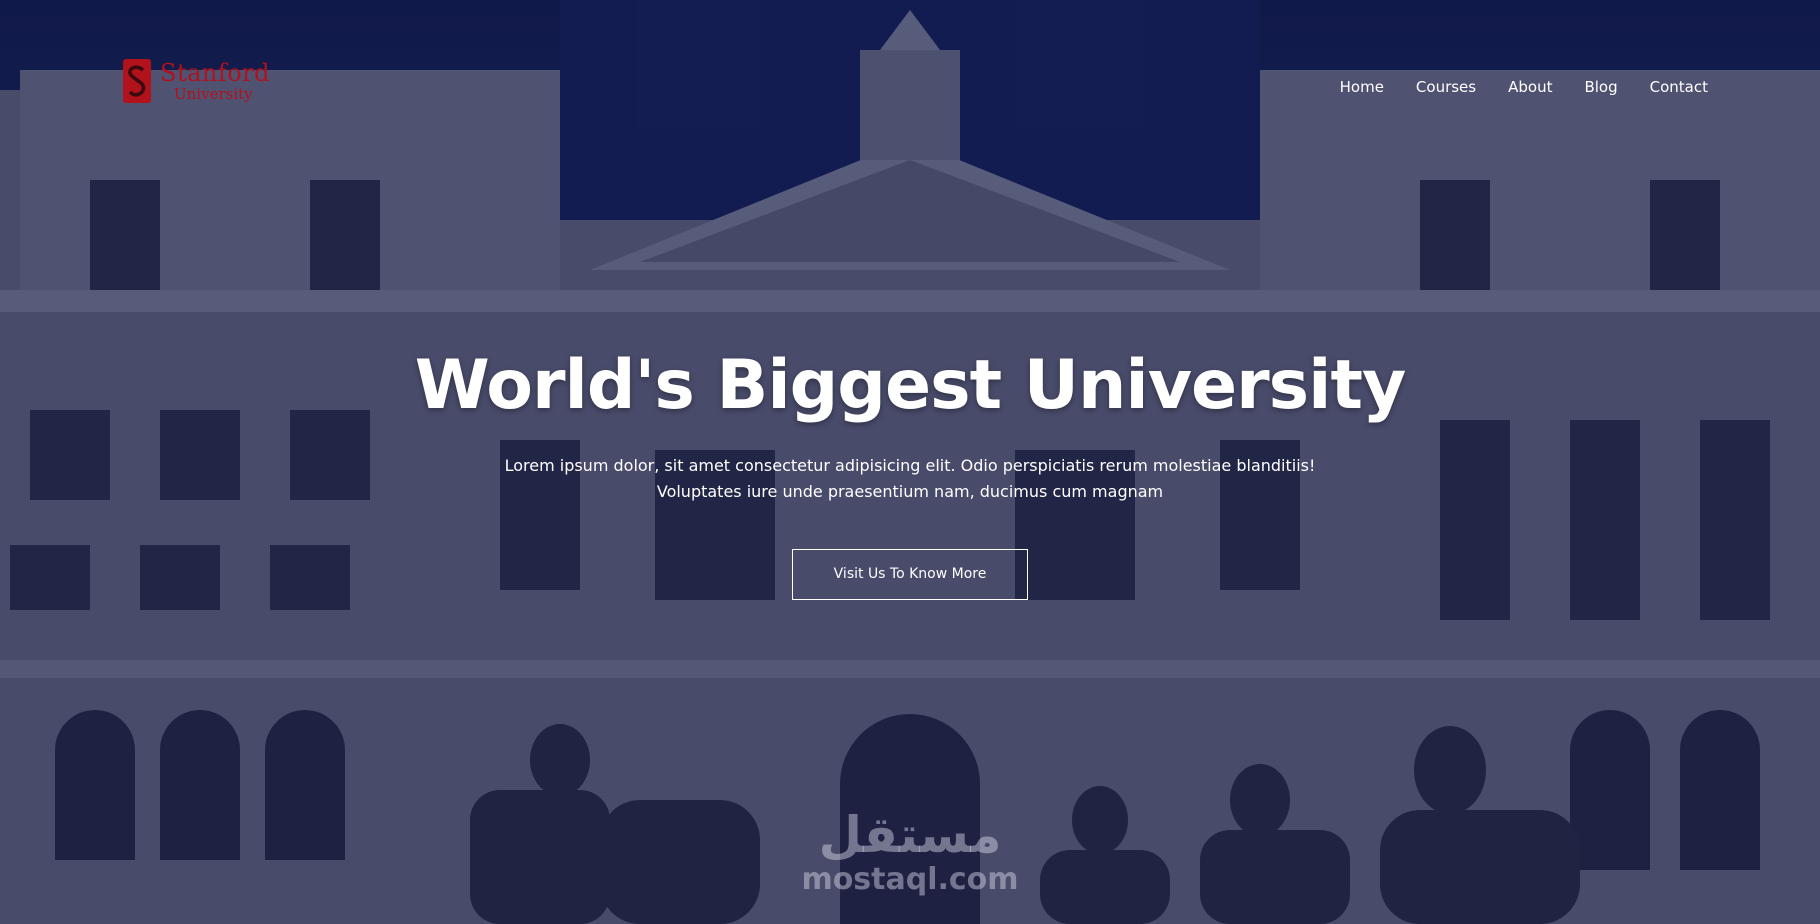 This screenshot has width=1820, height=924. Describe the element at coordinates (1679, 87) in the screenshot. I see `nav-link-contact: Contact` at that location.